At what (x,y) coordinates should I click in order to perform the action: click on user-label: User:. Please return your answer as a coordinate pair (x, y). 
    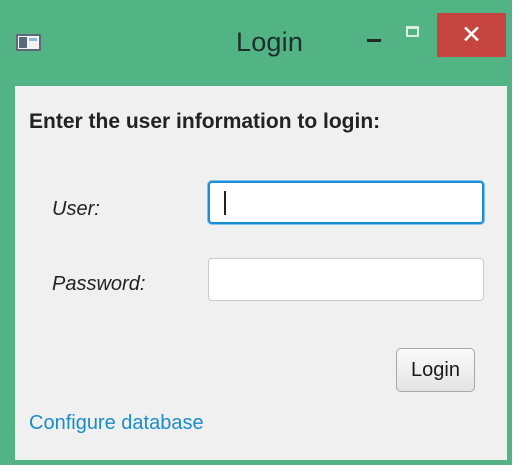
    Looking at the image, I should click on (76, 209).